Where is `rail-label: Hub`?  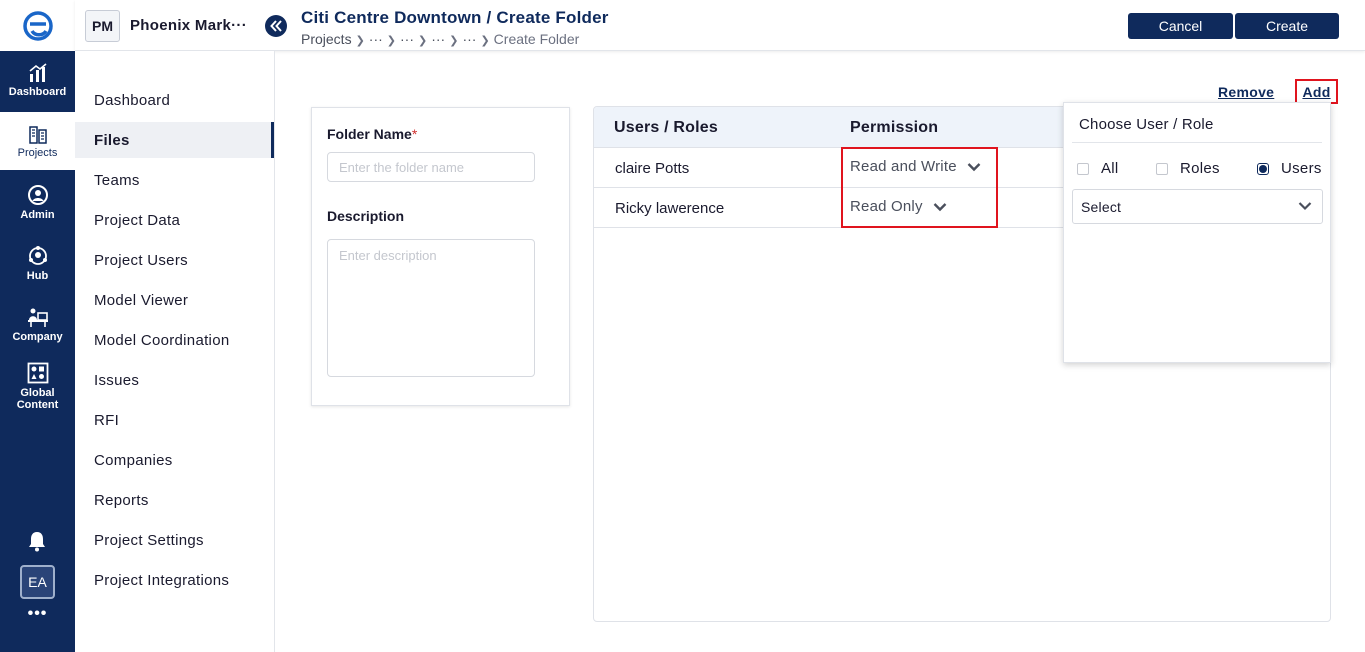
rail-label: Hub is located at coordinates (37, 275).